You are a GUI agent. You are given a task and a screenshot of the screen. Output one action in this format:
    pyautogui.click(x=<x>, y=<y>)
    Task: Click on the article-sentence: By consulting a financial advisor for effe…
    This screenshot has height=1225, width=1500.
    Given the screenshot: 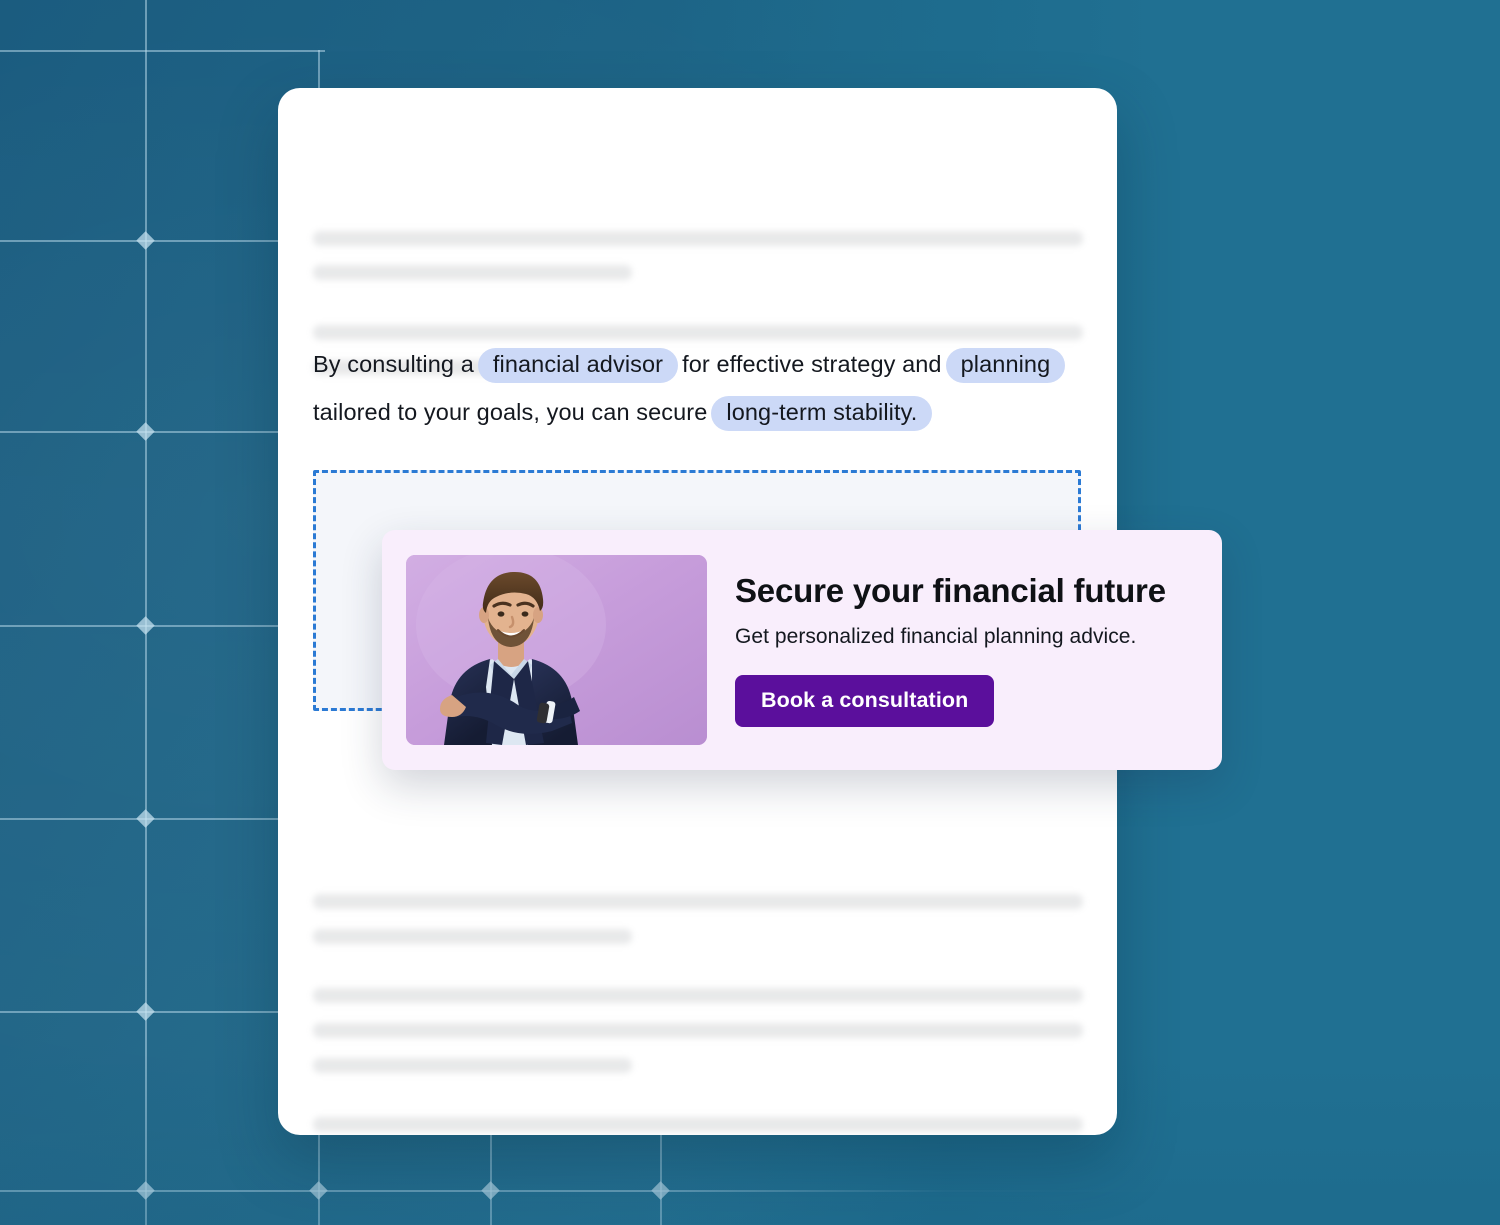 What is the action you would take?
    pyautogui.click(x=708, y=388)
    